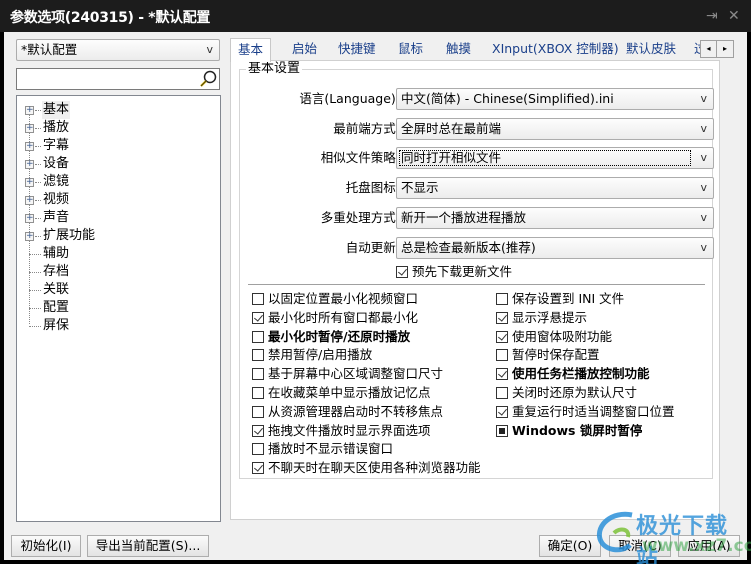 Image resolution: width=751 pixels, height=564 pixels. I want to click on tab-item: 启始, so click(302, 50).